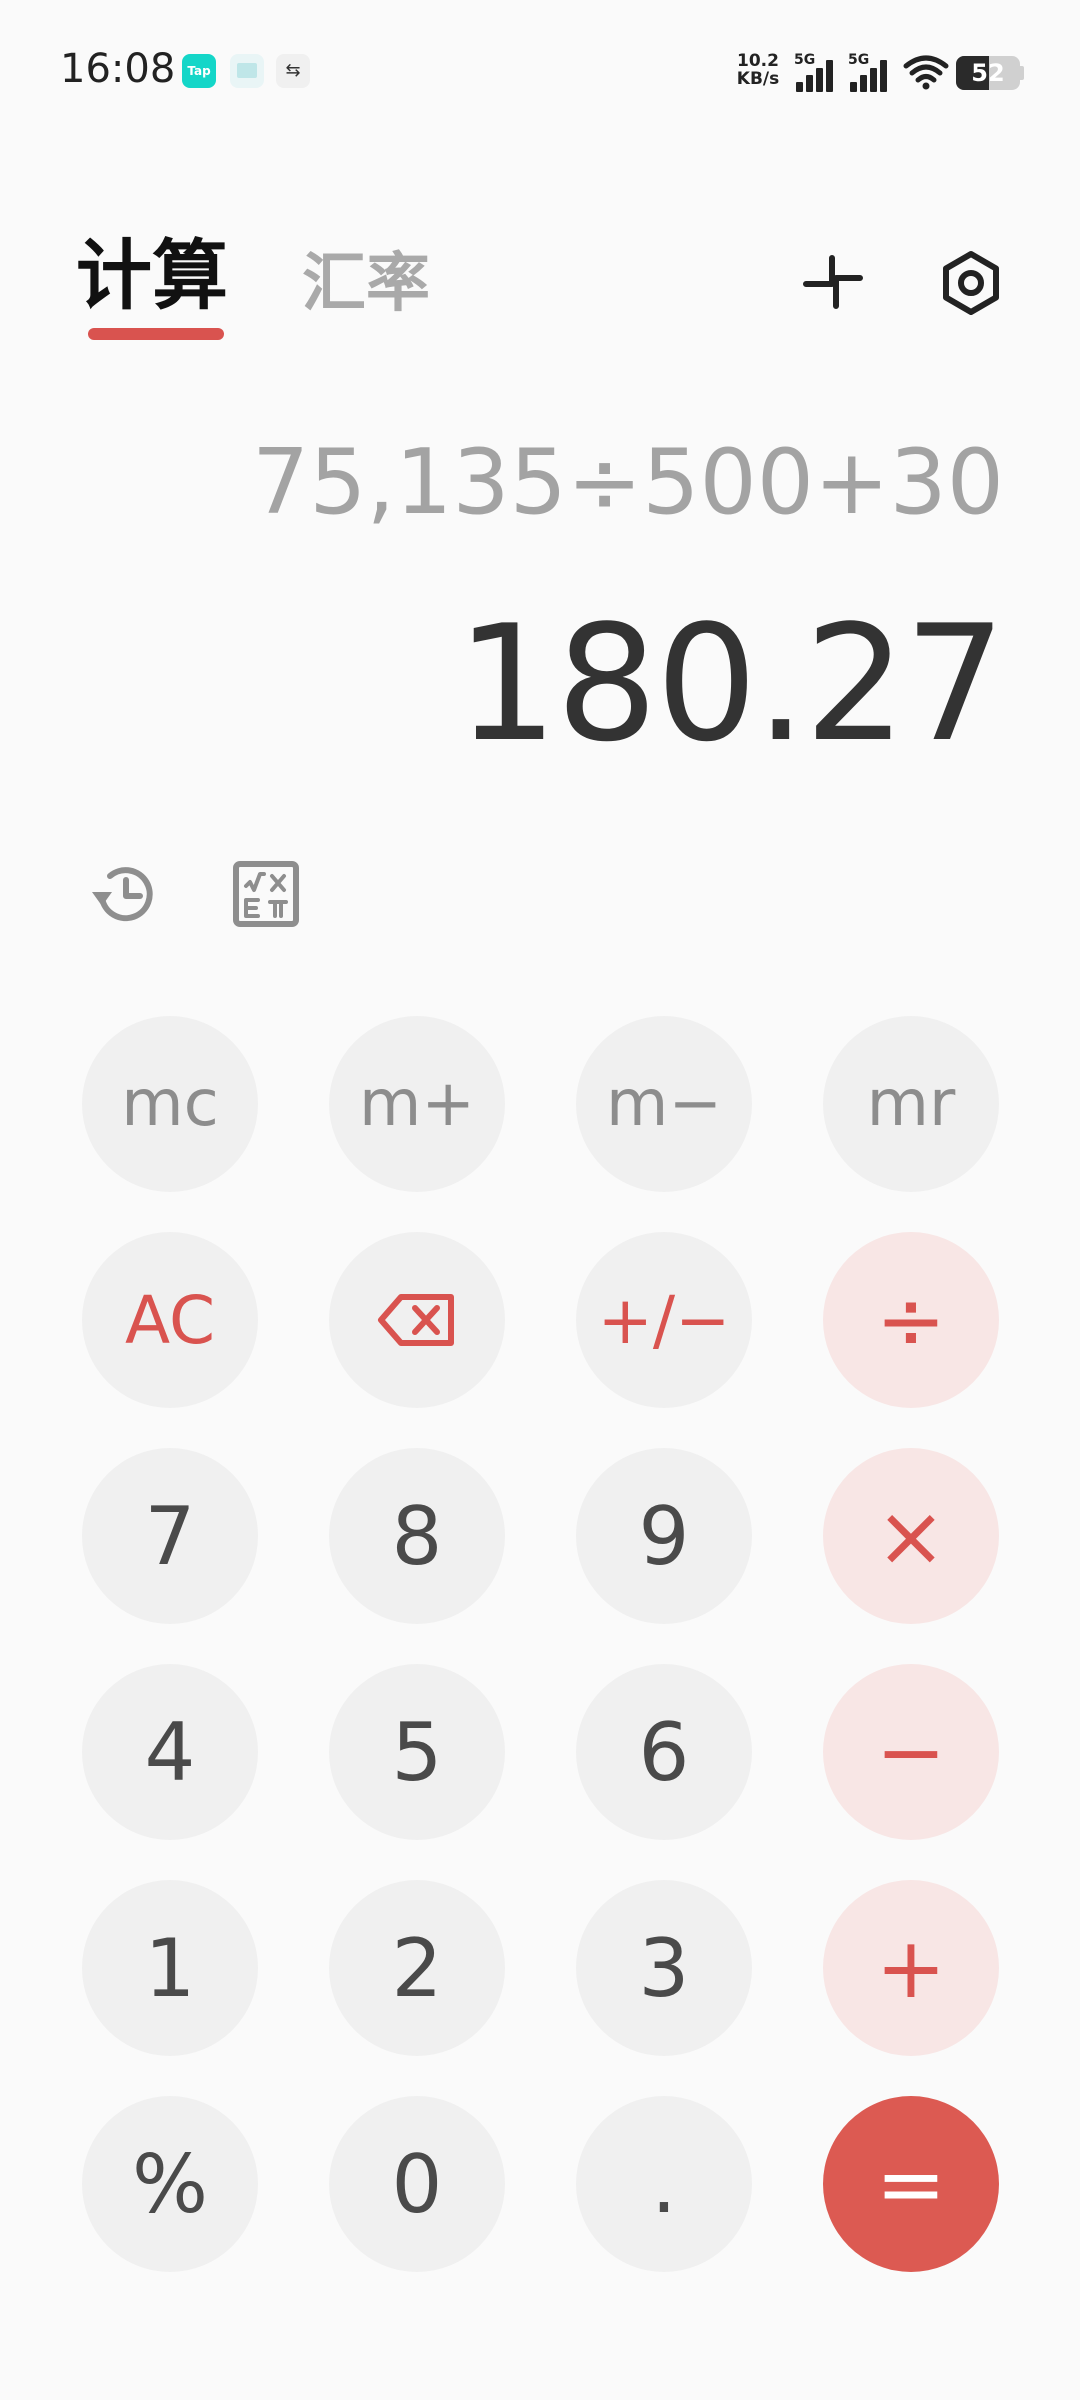  Describe the element at coordinates (911, 2184) in the screenshot. I see `equals-button: =` at that location.